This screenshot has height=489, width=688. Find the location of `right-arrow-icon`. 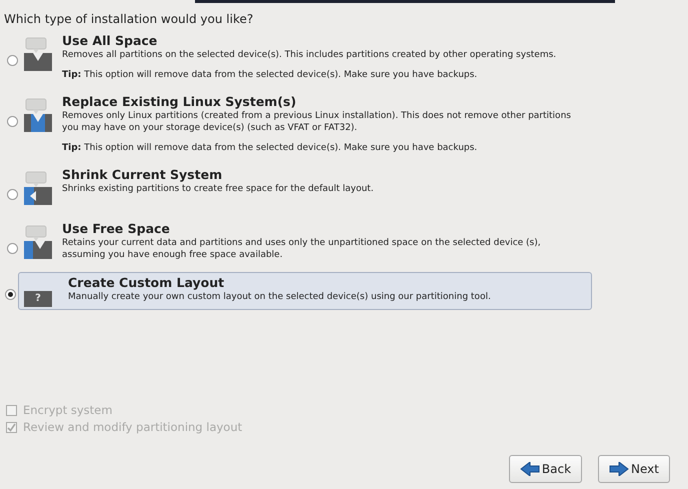

right-arrow-icon is located at coordinates (619, 469).